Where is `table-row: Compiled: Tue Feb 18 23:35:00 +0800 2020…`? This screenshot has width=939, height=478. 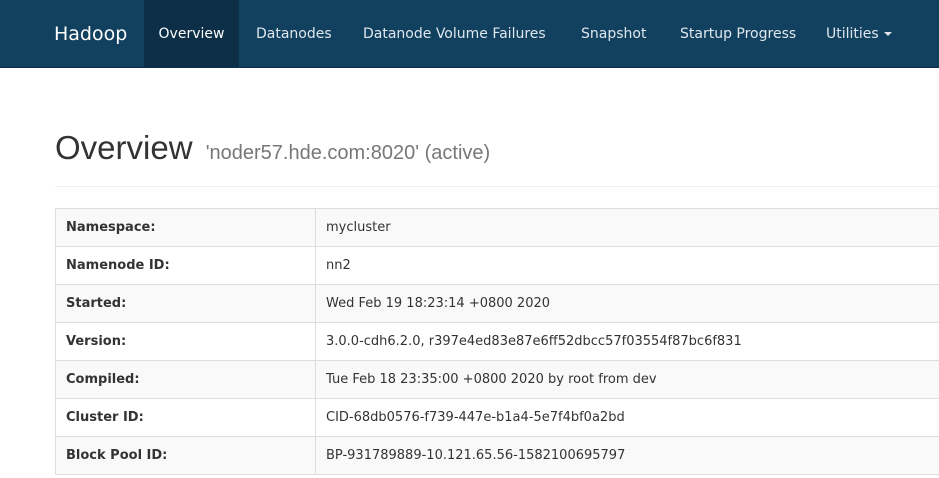 table-row: Compiled: Tue Feb 18 23:35:00 +0800 2020… is located at coordinates (497, 379).